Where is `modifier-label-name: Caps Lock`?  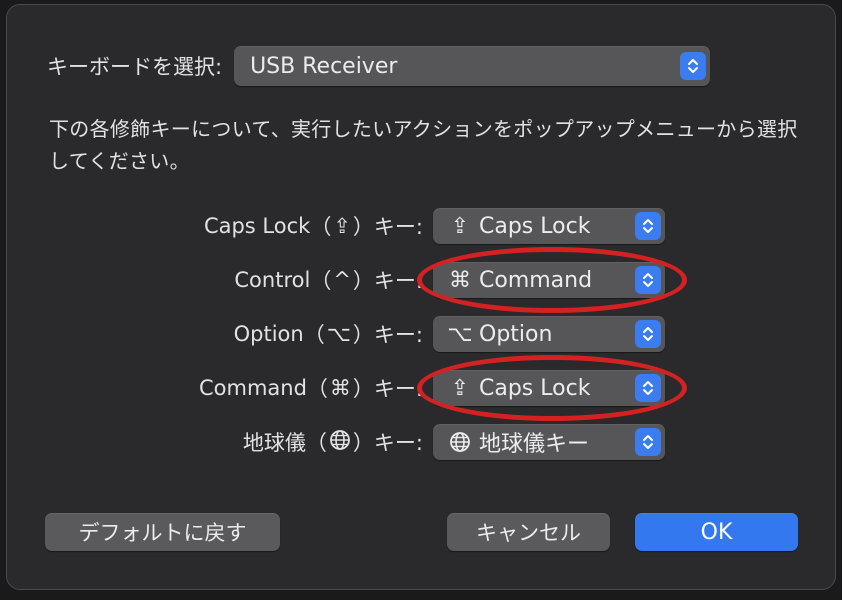 modifier-label-name: Caps Lock is located at coordinates (257, 226).